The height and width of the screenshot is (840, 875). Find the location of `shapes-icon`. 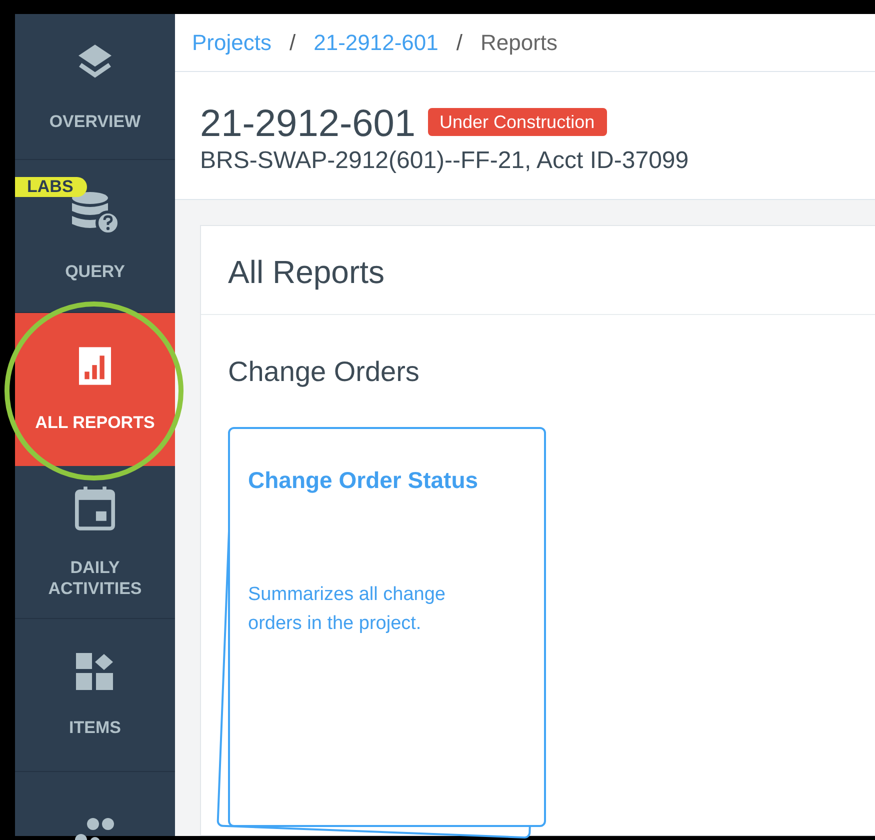

shapes-icon is located at coordinates (95, 671).